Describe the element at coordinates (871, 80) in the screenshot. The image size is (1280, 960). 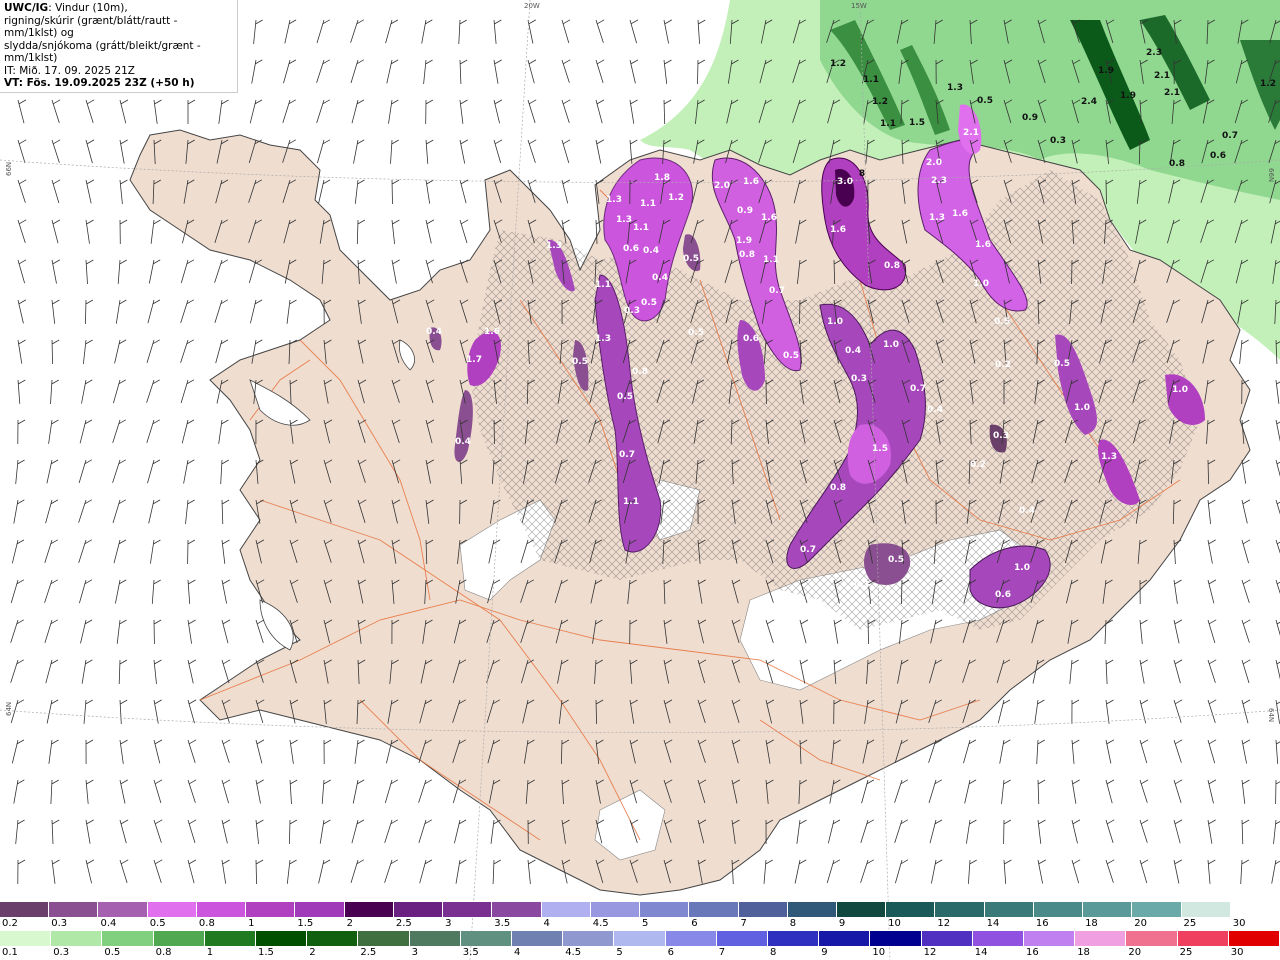
I see `rain-value-label: 1.1` at that location.